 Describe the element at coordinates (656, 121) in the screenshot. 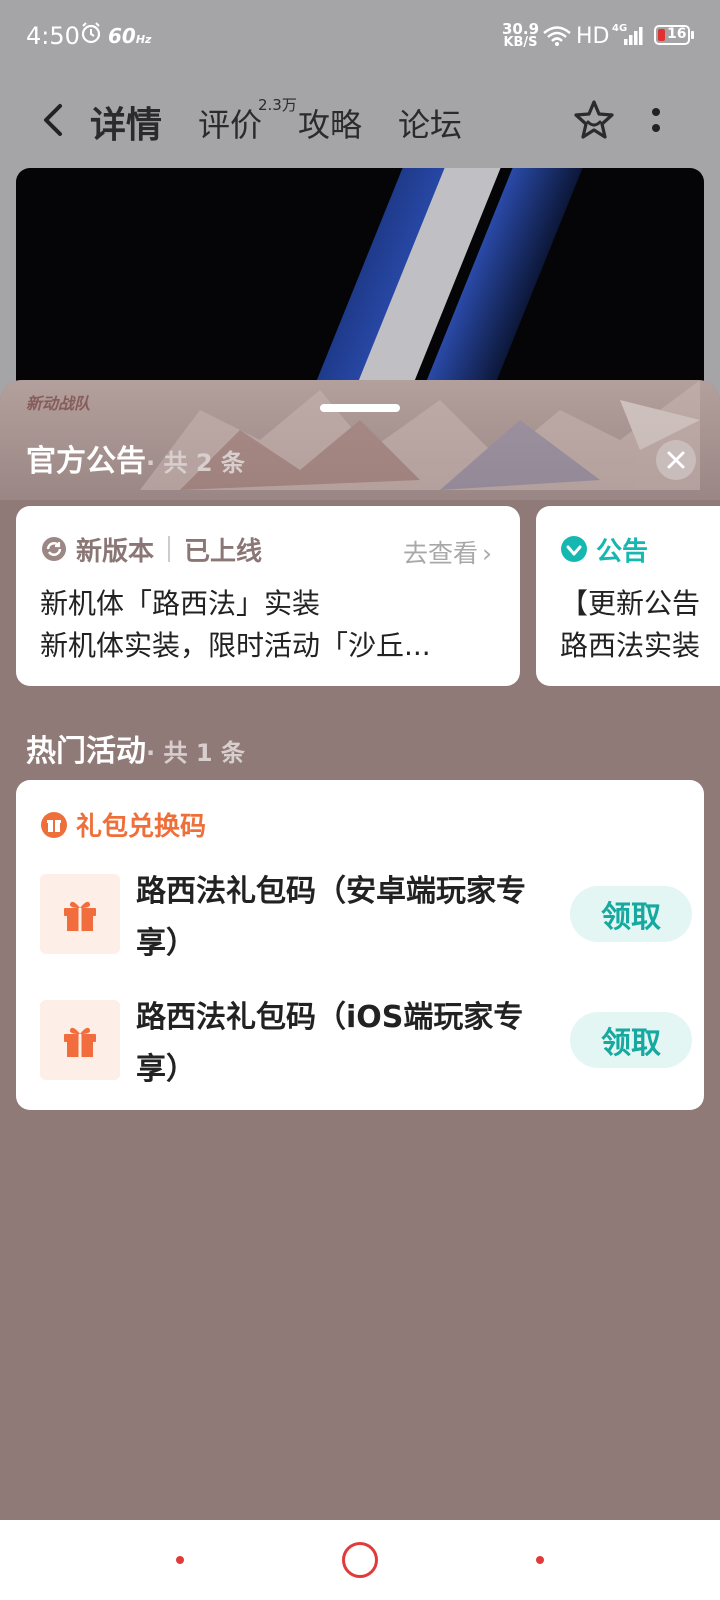

I see `more-icon` at that location.